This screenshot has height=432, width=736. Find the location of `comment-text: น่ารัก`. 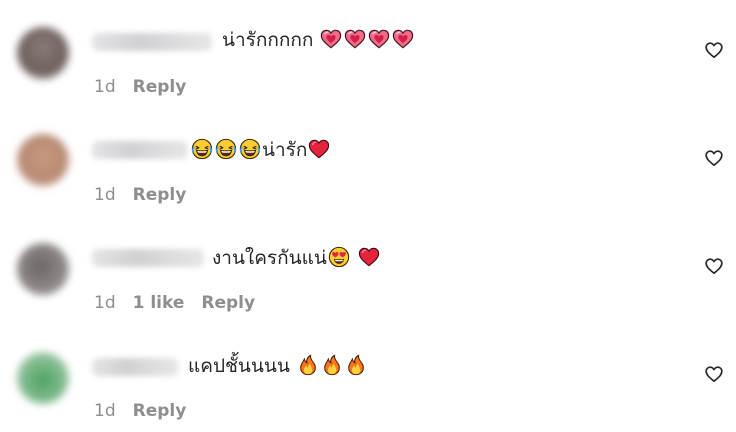

comment-text: น่ารัก is located at coordinates (260, 150).